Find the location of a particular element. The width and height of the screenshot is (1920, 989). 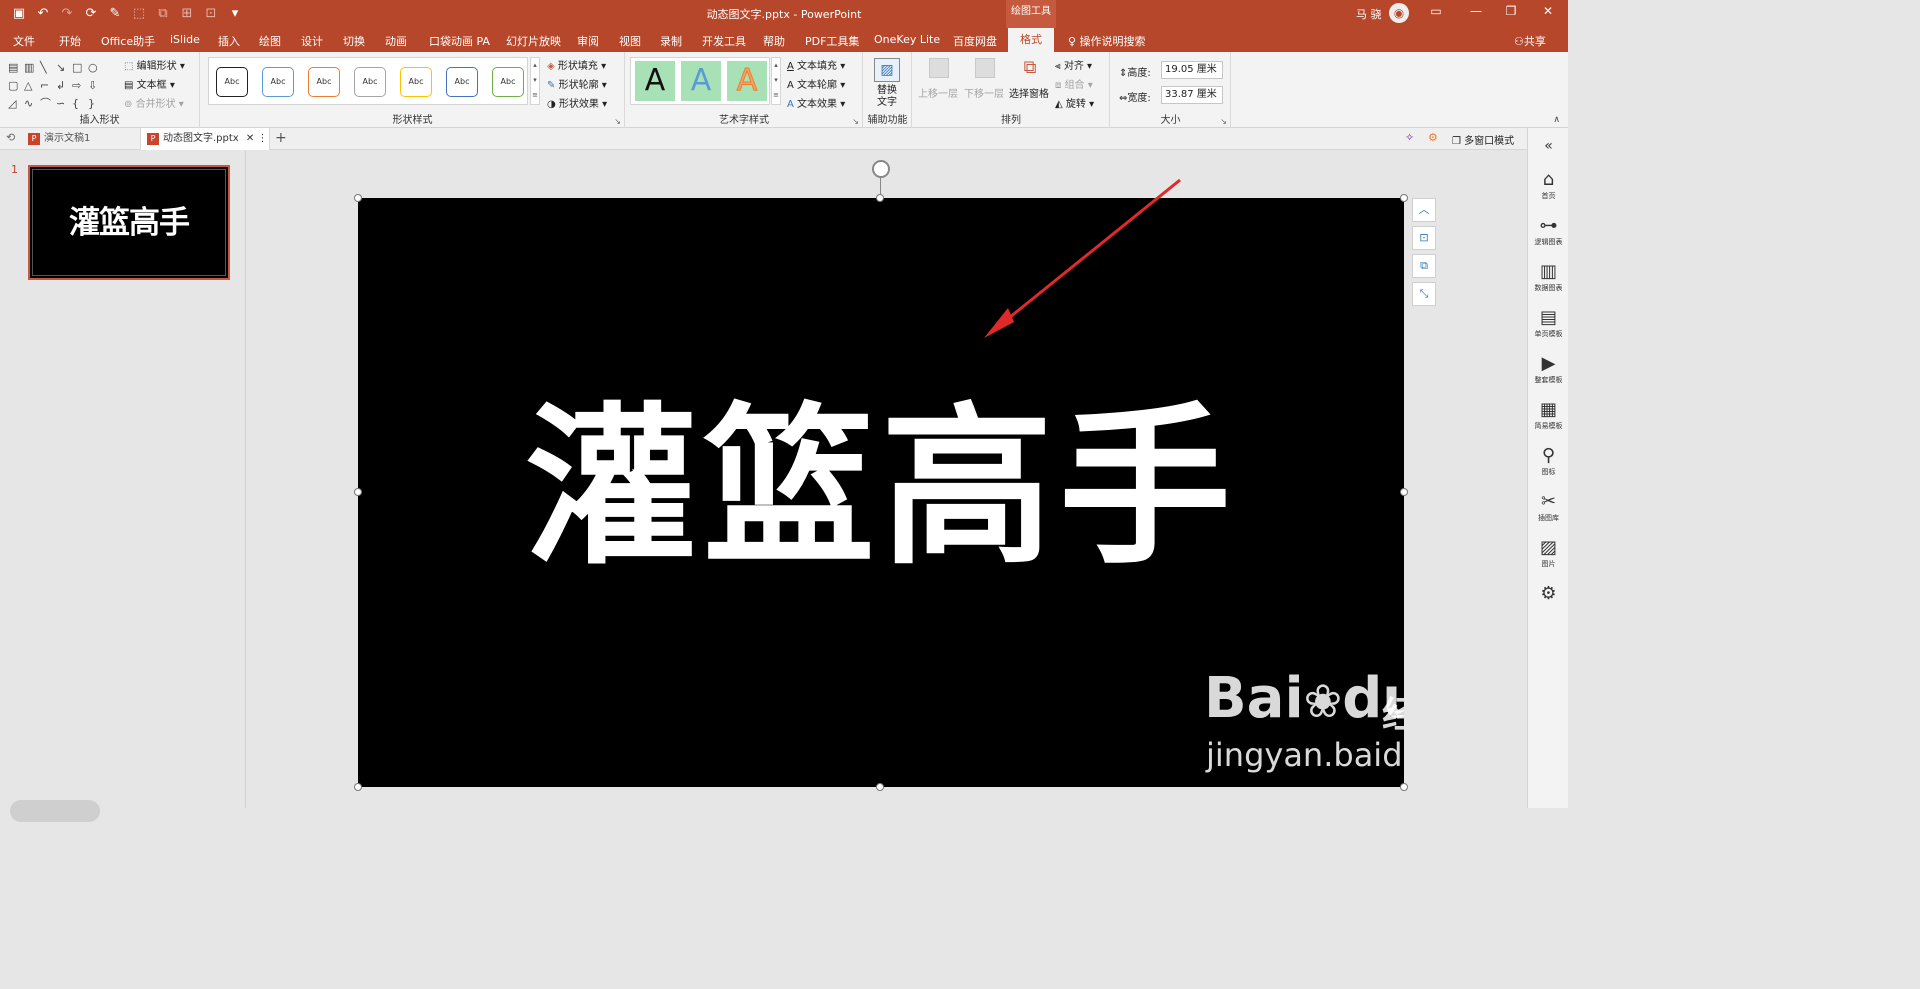

line-shape-icon: ╲ is located at coordinates (48, 67).